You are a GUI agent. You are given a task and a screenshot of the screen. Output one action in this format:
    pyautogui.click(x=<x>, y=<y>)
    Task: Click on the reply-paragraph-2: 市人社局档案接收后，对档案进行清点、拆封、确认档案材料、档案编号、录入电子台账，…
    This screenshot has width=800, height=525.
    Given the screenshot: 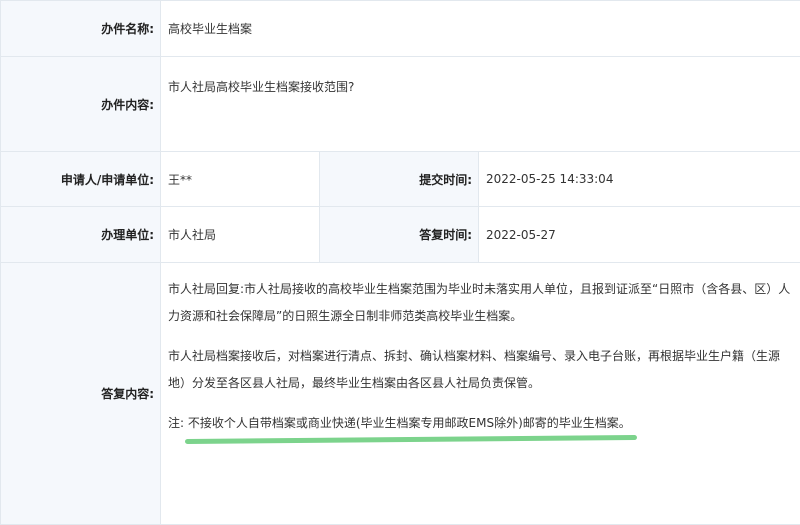 What is the action you would take?
    pyautogui.click(x=480, y=370)
    